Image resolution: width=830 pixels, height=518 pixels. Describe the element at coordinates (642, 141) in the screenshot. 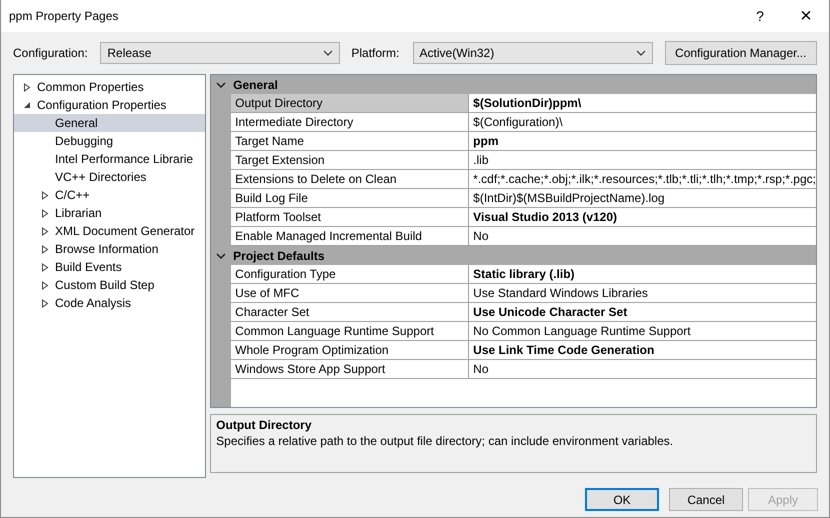

I see `property-value: ppm` at that location.